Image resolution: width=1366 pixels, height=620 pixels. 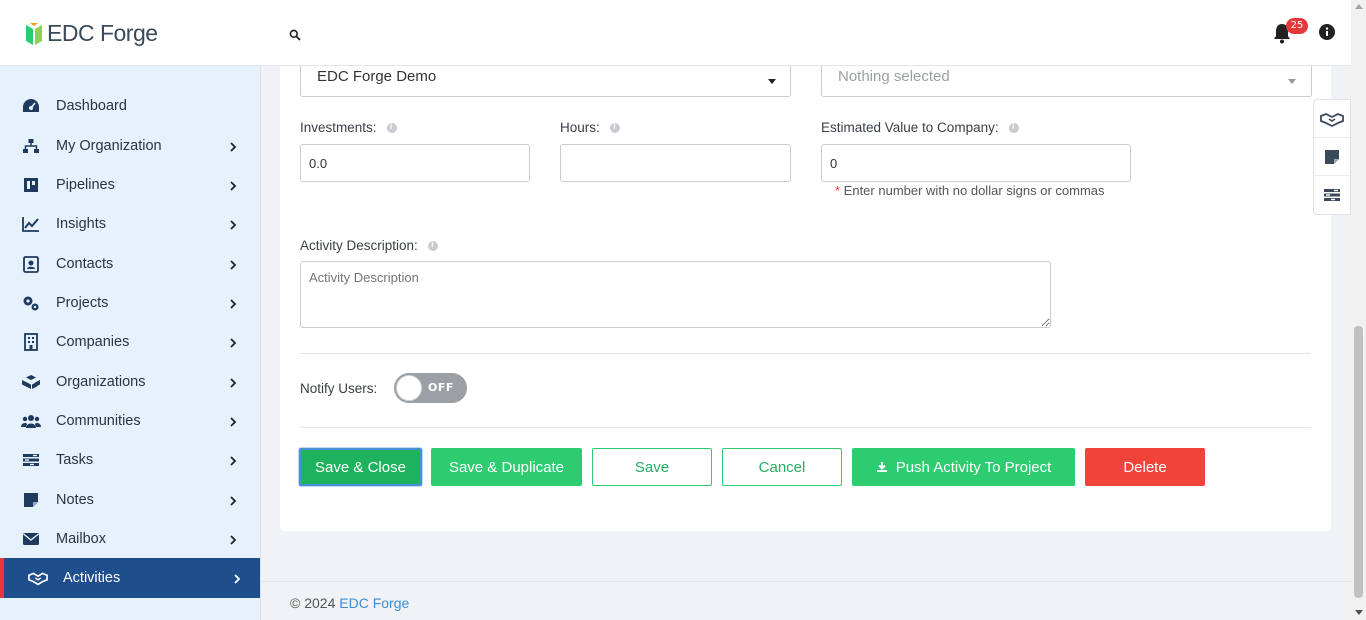 I want to click on hours-label: Hours:, so click(x=590, y=127).